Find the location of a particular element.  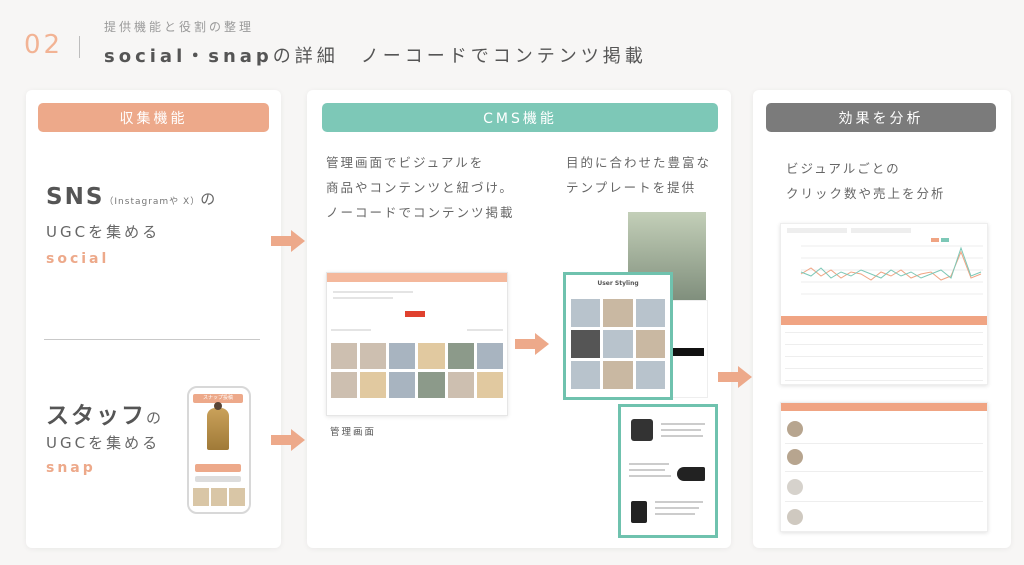

section-subtitle: 提供機能と役割の整理 is located at coordinates (179, 27).